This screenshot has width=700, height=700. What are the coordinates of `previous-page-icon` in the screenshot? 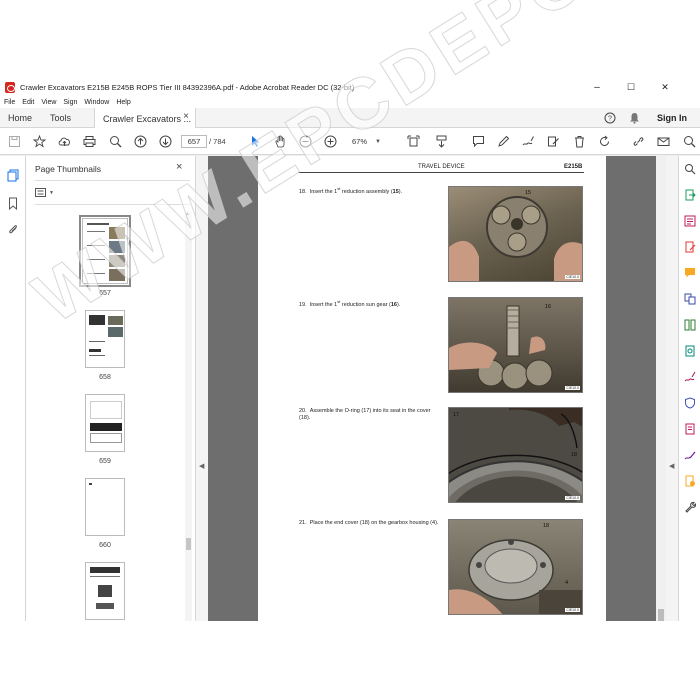 It's located at (140, 141).